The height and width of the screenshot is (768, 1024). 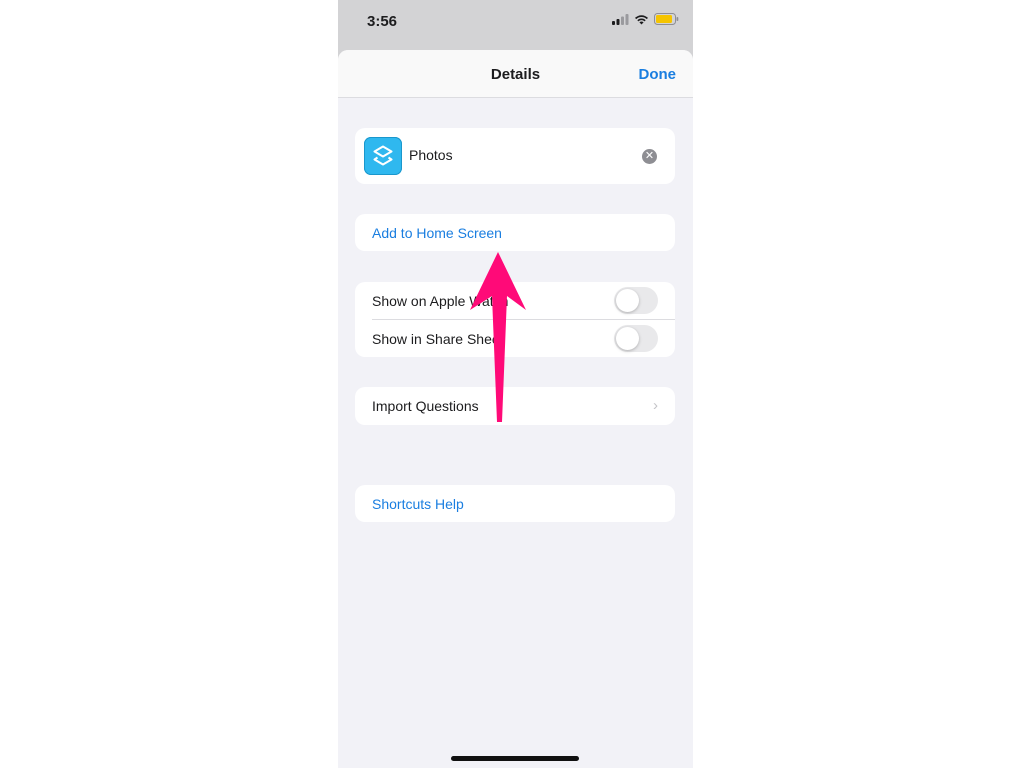 I want to click on add-to-home-screen-button: Add to Home Screen, so click(x=515, y=232).